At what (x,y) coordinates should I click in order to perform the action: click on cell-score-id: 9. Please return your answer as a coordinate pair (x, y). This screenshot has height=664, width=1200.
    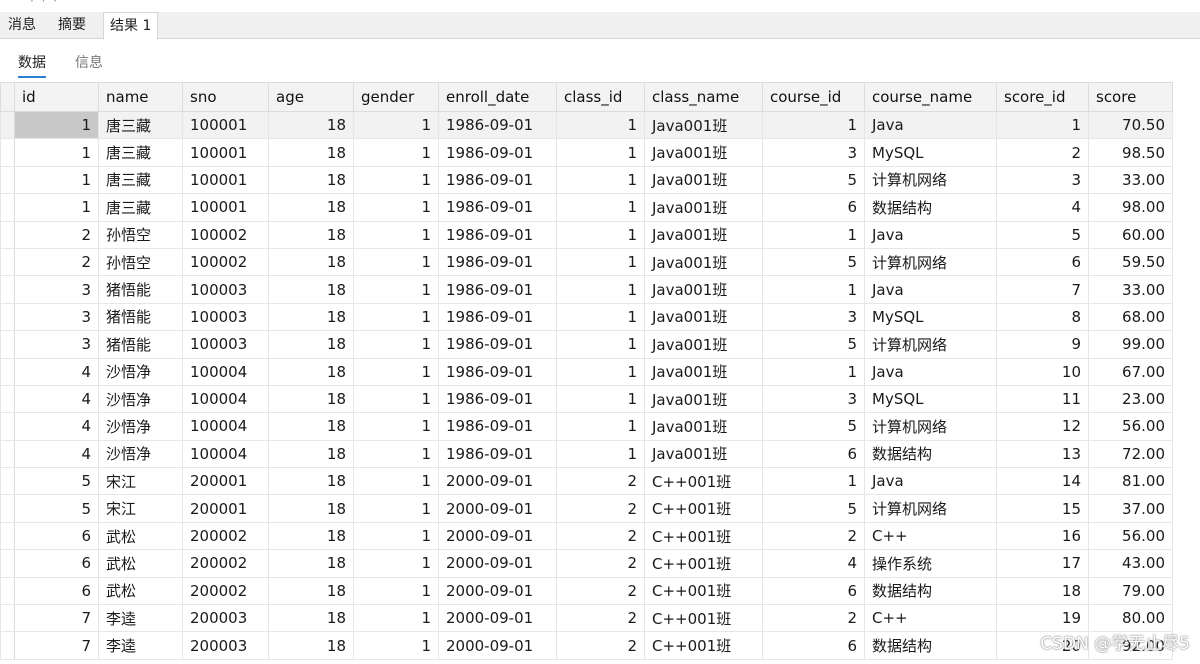
    Looking at the image, I should click on (1042, 344).